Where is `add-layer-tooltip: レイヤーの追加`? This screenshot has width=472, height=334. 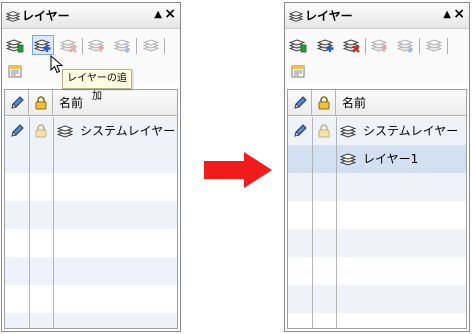
add-layer-tooltip: レイヤーの追加 is located at coordinates (97, 85).